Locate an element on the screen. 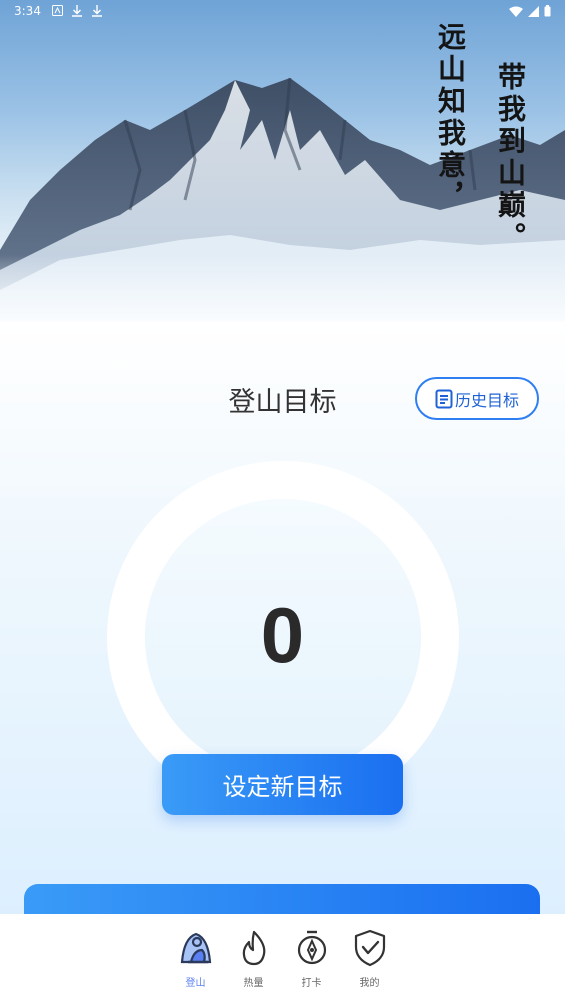  nav-item-calories: 热量 is located at coordinates (254, 966).